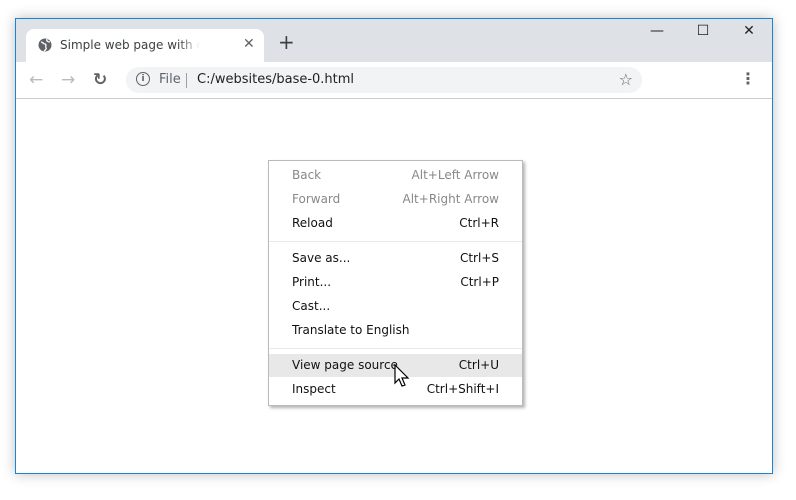  I want to click on menu-item-shortcut: Ctrl+Shift+I, so click(462, 389).